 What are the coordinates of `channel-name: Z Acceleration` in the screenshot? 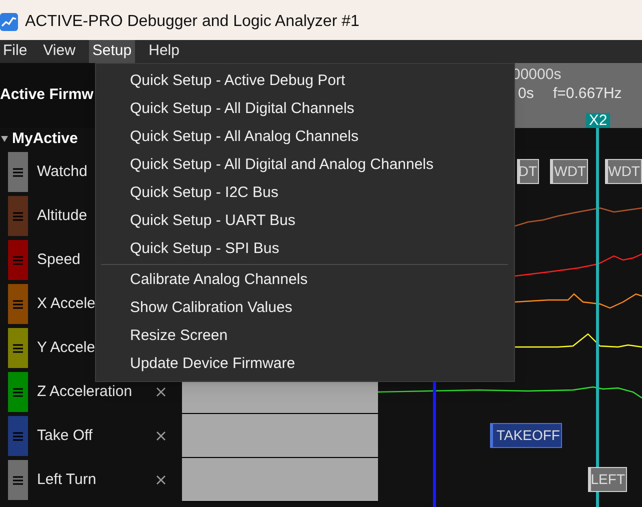 It's located at (84, 392).